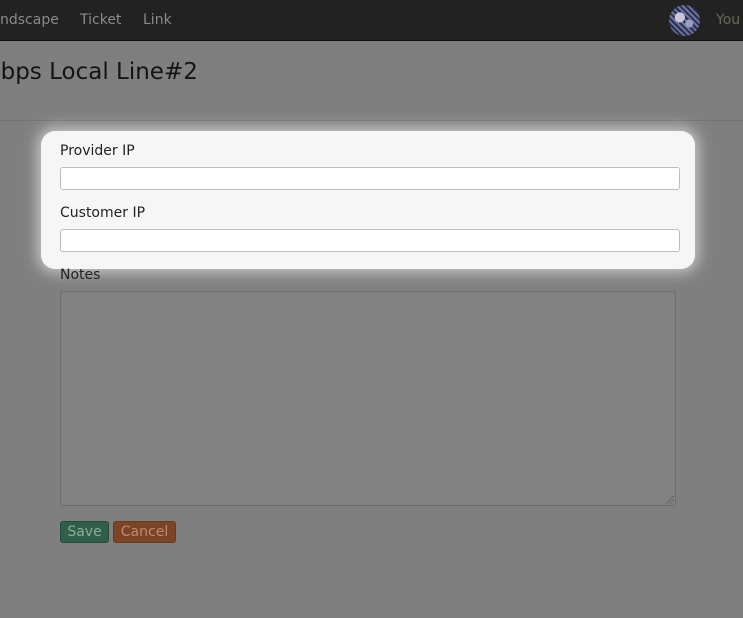 Image resolution: width=743 pixels, height=618 pixels. I want to click on resize-handle-icon, so click(670, 500).